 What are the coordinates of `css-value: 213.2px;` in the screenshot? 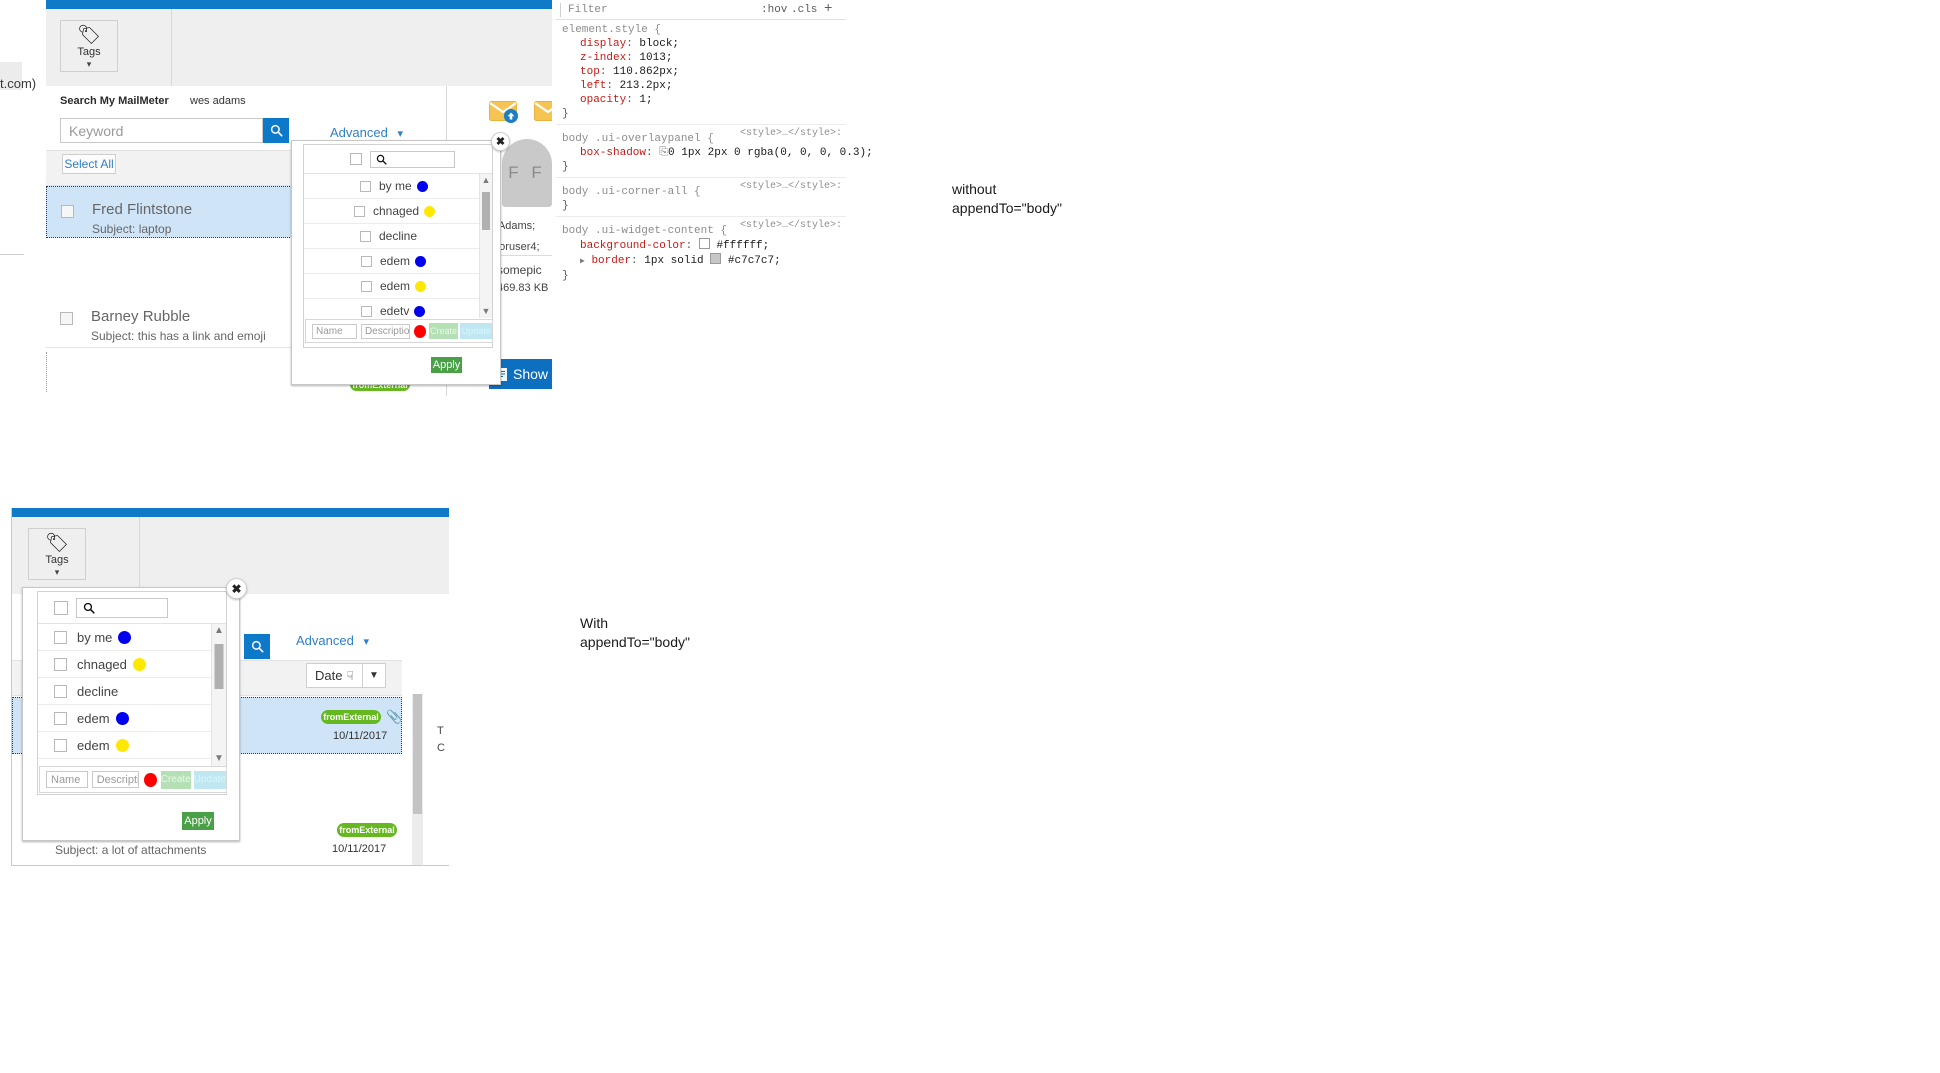 It's located at (646, 86).